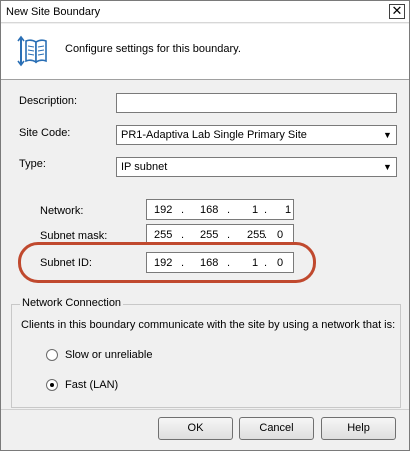 Image resolution: width=410 pixels, height=451 pixels. Describe the element at coordinates (144, 167) in the screenshot. I see `type-value: IP subnet` at that location.